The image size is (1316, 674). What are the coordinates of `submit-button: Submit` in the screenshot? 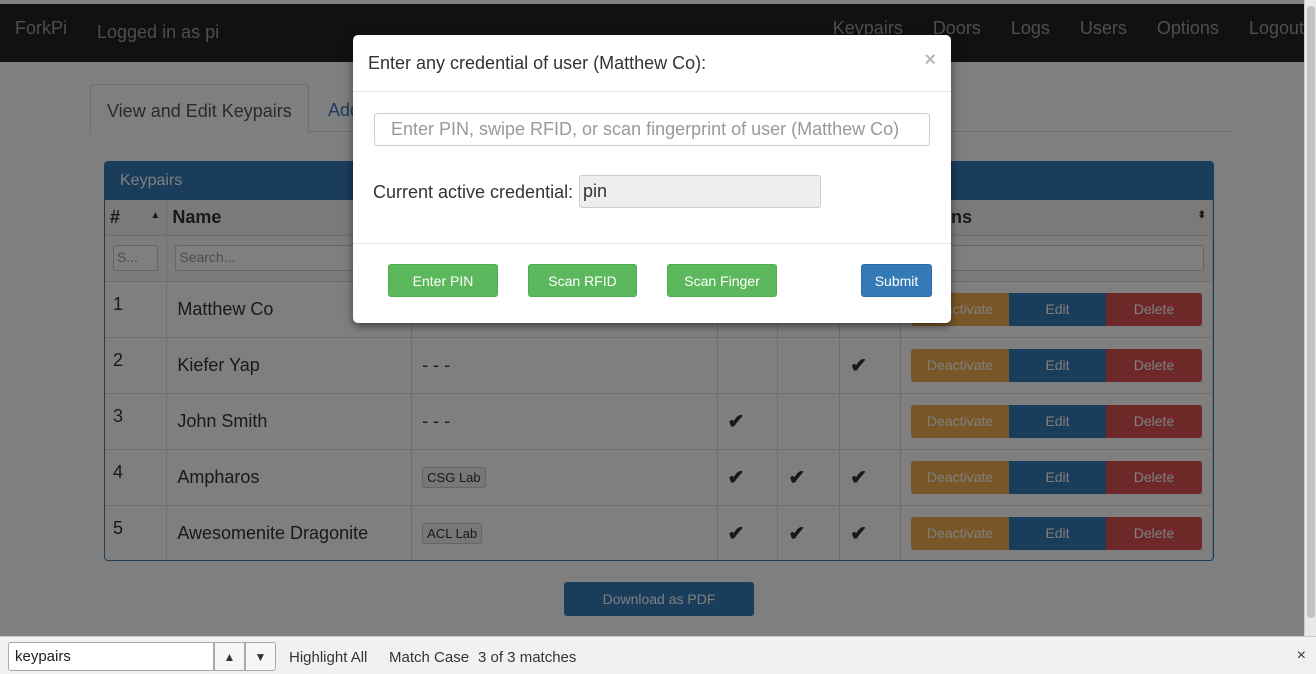 It's located at (896, 280).